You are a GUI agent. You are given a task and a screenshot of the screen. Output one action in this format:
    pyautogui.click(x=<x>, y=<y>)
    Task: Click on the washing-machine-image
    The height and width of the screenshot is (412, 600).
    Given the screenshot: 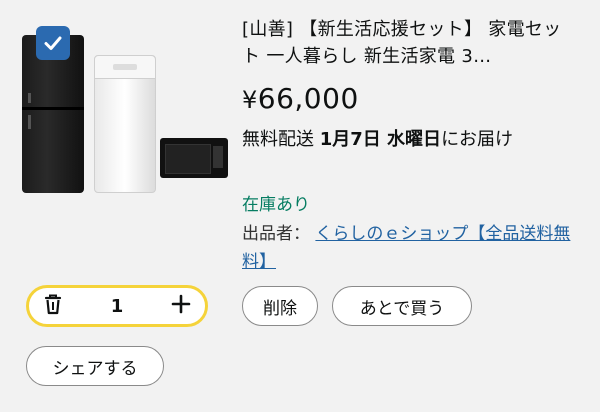 What is the action you would take?
    pyautogui.click(x=125, y=124)
    